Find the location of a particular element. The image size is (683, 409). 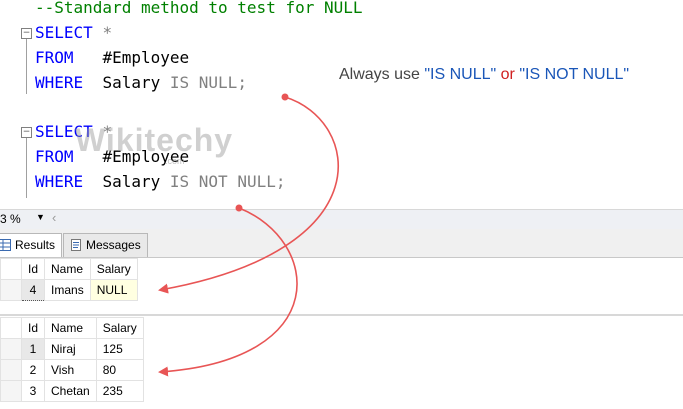

results-tabs: Results Messages is located at coordinates (341, 243).